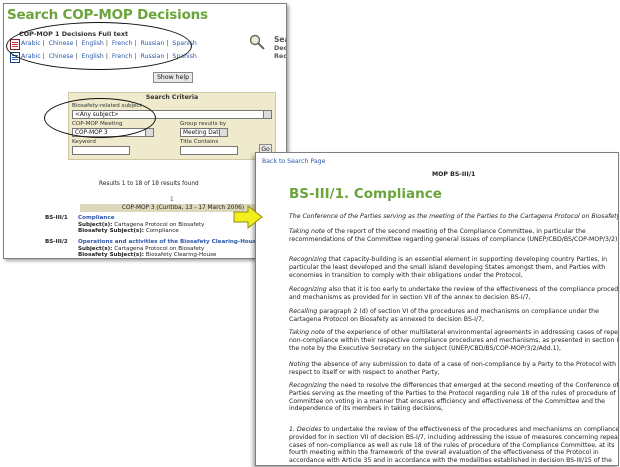 The image size is (620, 467). I want to click on pagination-page-1: 1, so click(172, 200).